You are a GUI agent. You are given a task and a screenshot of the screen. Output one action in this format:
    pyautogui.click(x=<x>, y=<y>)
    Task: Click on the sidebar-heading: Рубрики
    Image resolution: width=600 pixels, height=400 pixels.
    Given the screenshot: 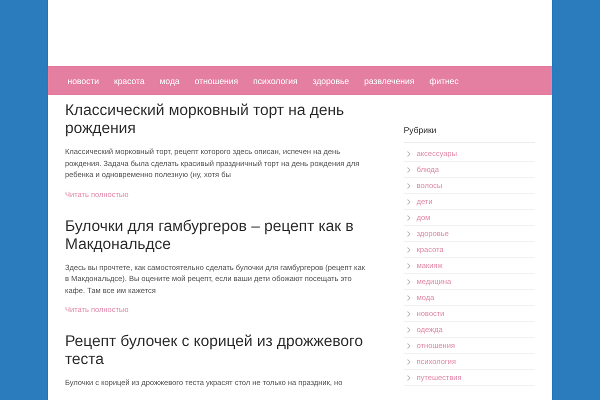 What is the action you would take?
    pyautogui.click(x=469, y=134)
    